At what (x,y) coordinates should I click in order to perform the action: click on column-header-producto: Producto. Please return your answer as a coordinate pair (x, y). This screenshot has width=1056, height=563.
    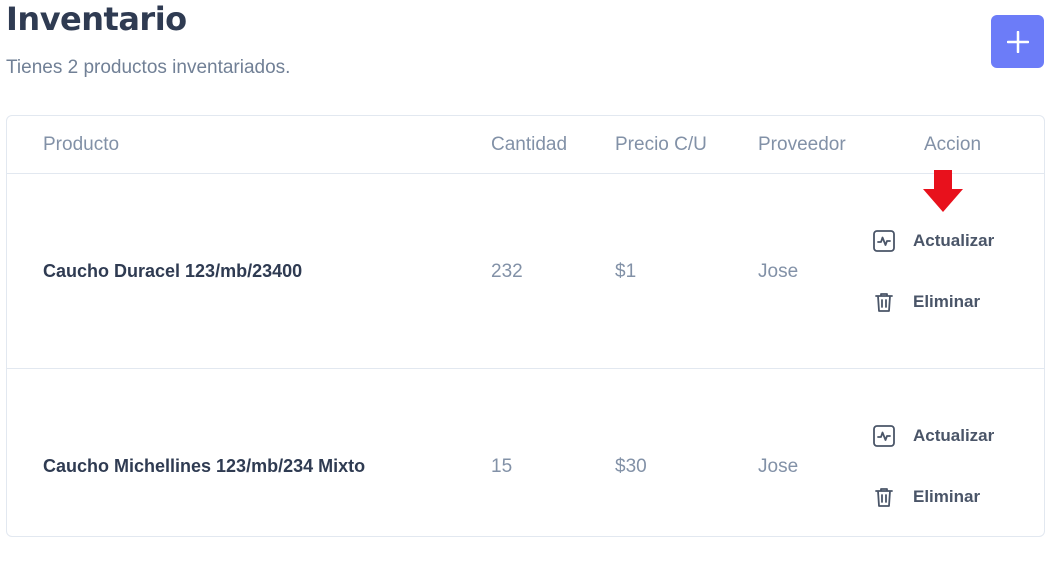
    Looking at the image, I should click on (81, 144).